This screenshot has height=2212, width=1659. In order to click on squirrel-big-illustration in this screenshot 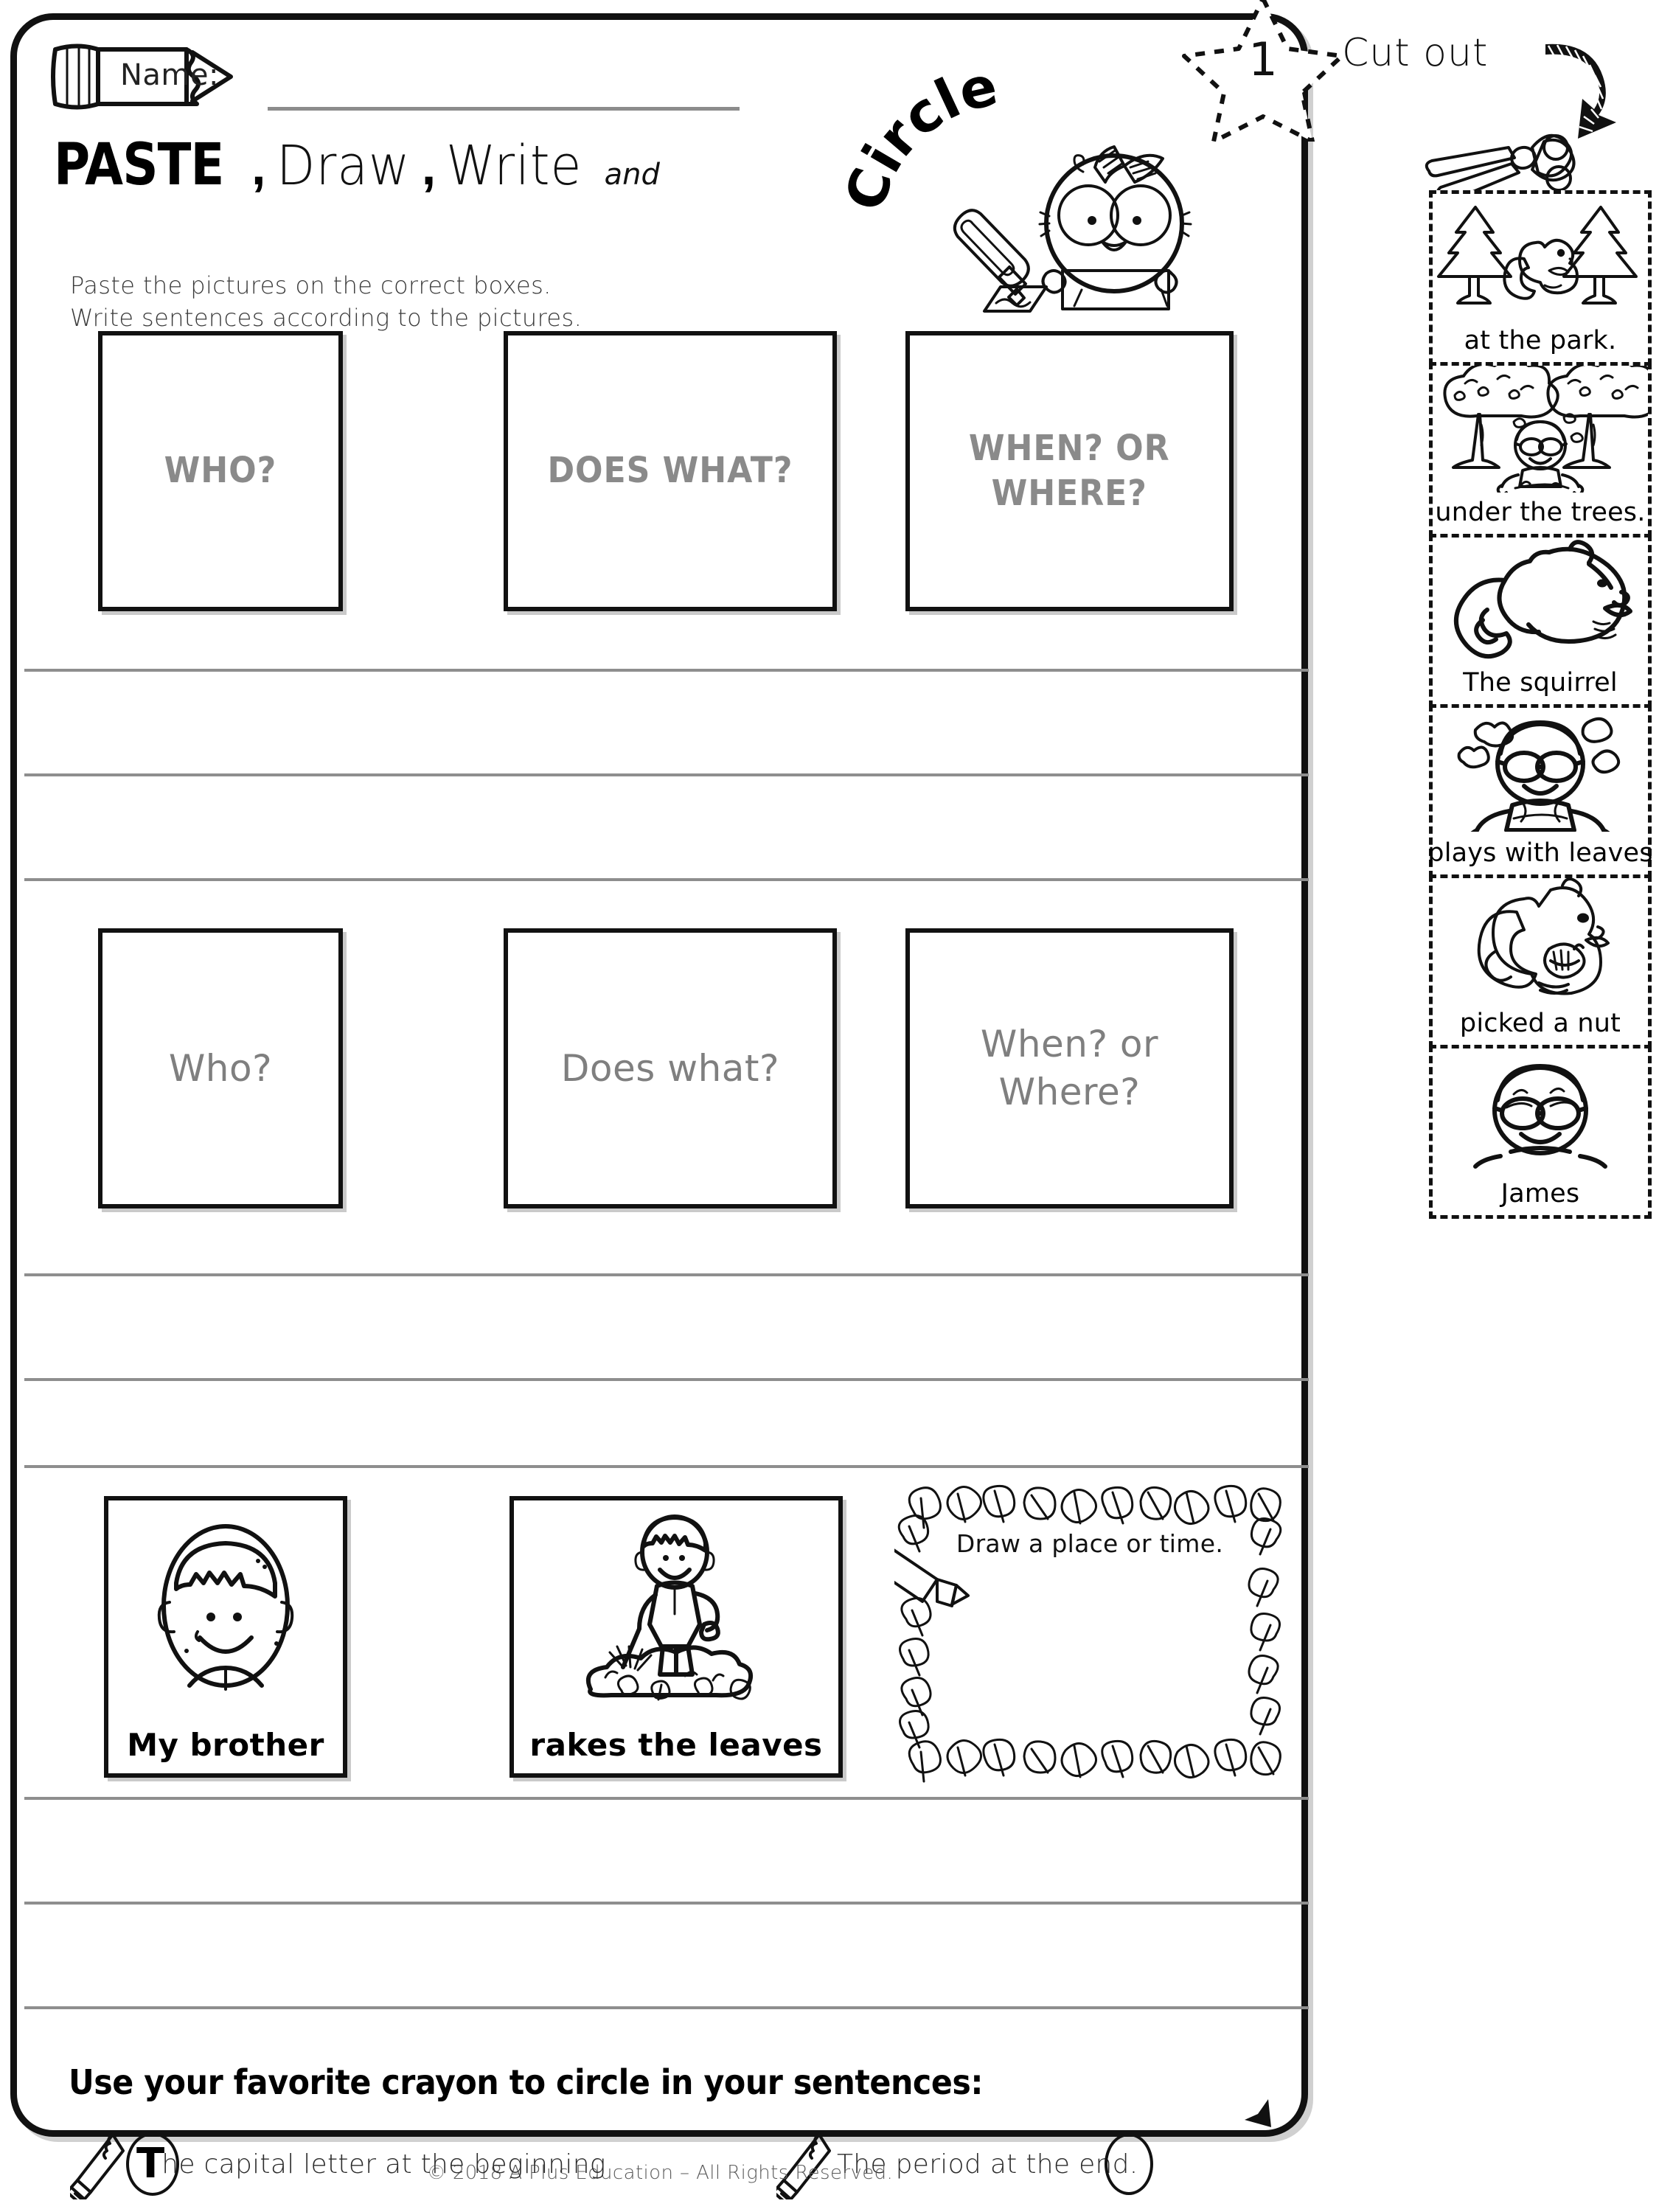, I will do `click(1540, 603)`.